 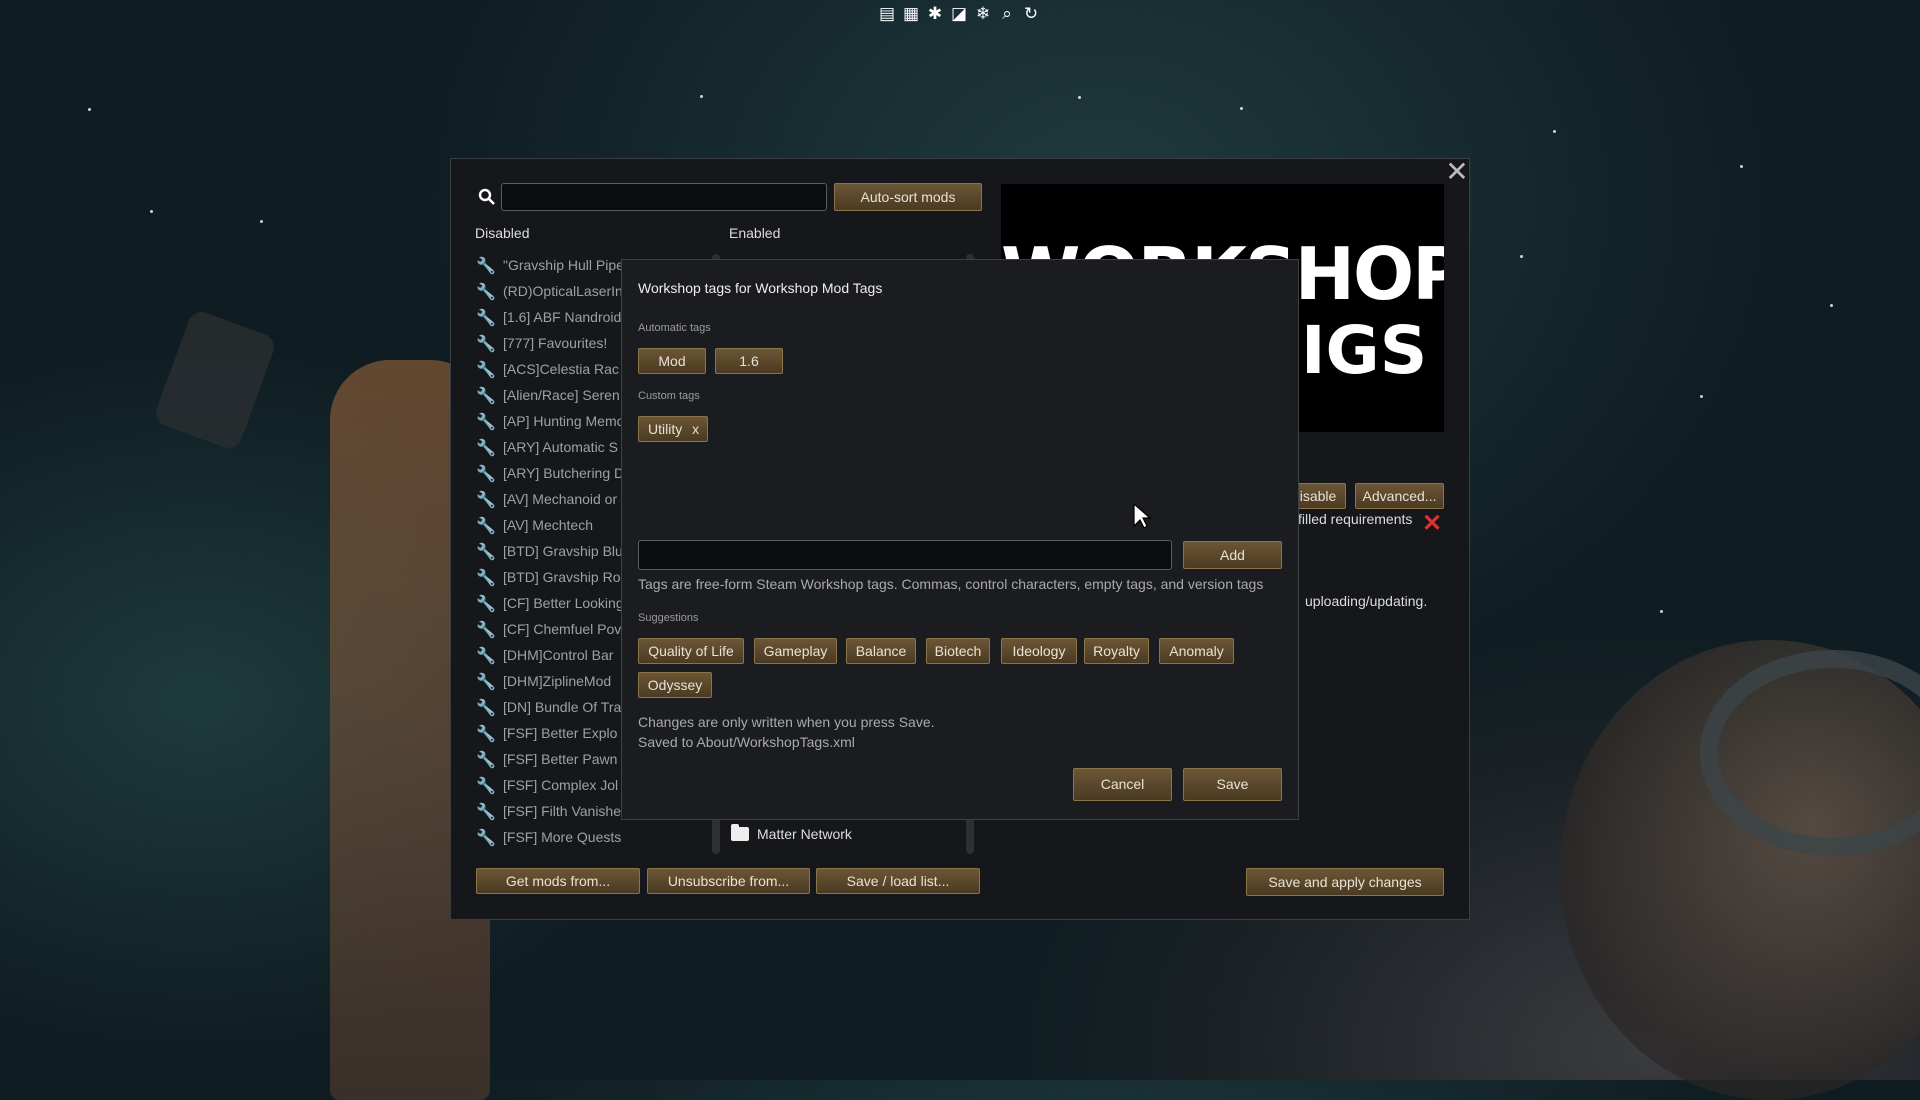 I want to click on save-path-text: Saved to About/WorkshopTags.xml, so click(x=746, y=742).